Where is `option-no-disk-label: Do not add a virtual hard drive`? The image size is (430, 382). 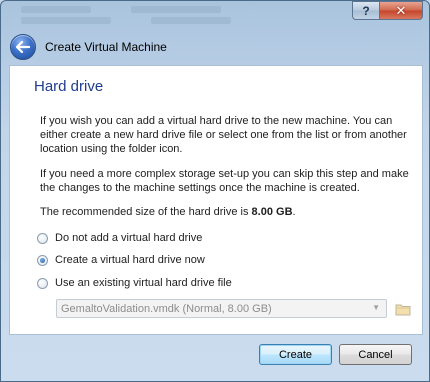 option-no-disk-label: Do not add a virtual hard drive is located at coordinates (128, 238).